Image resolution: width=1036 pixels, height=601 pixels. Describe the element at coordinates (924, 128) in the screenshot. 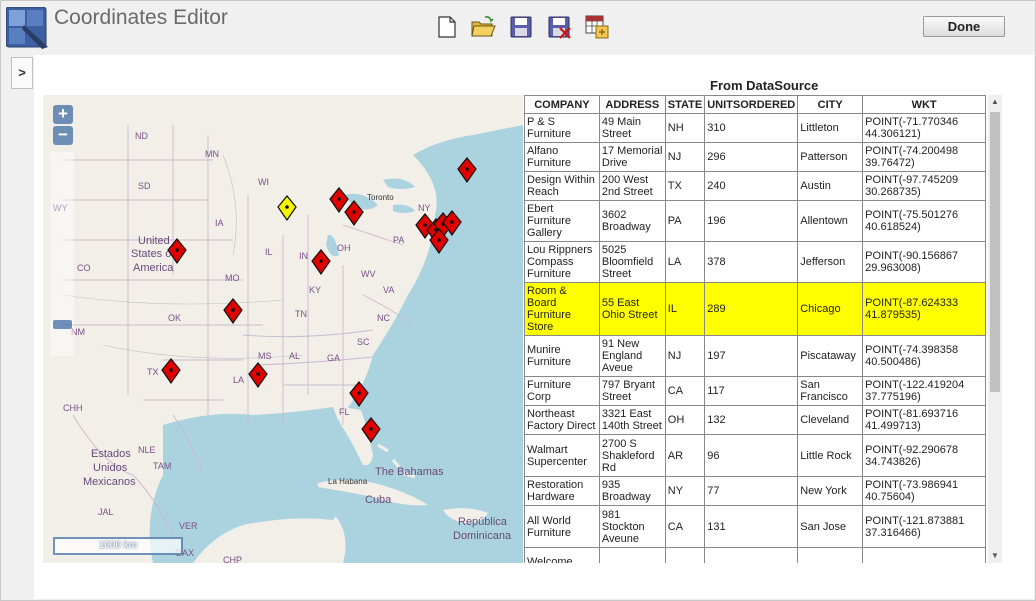

I see `table-cell-wkt: POINT(-71.770346 44.306121)` at that location.